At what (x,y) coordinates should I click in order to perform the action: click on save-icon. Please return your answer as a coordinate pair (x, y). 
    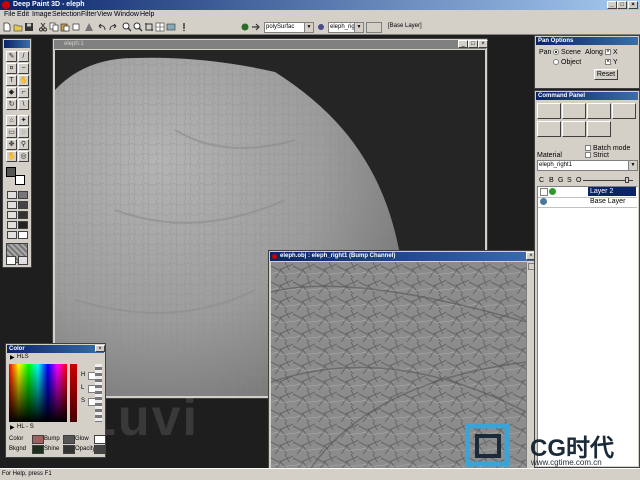
    Looking at the image, I should click on (29, 27).